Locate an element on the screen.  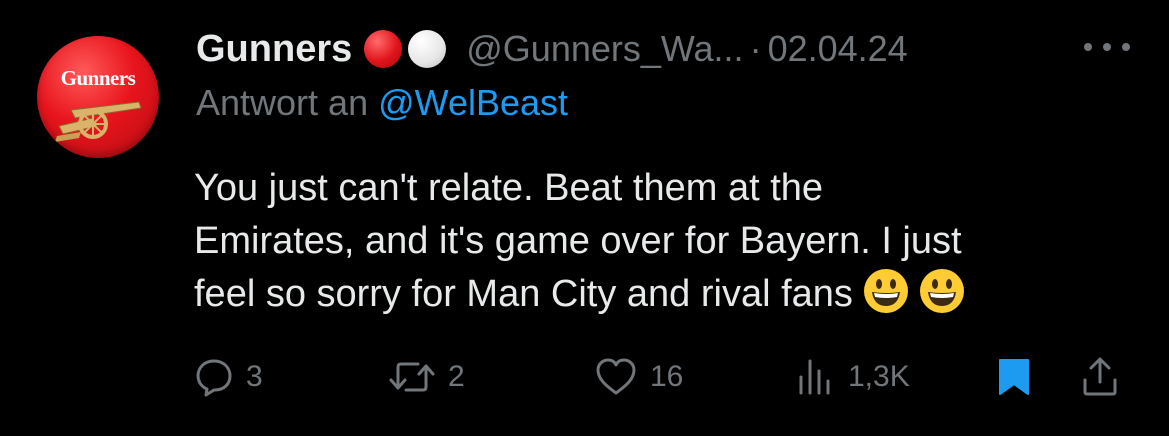
tweet-header: Gunners @Gunners_Wa... · 02.04.24 is located at coordinates (552, 49).